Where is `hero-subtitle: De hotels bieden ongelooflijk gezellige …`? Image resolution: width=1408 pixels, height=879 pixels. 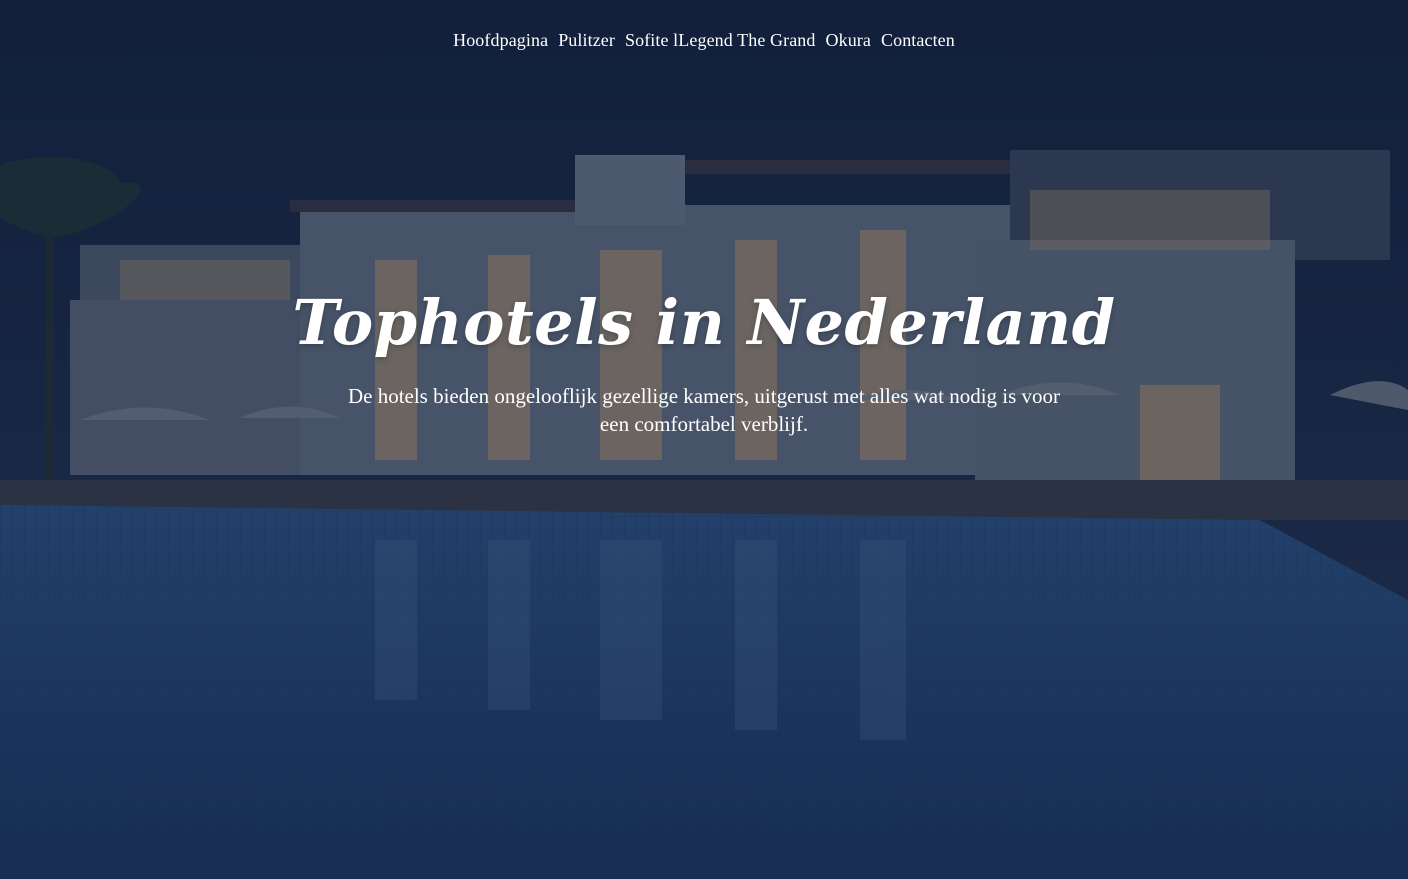 hero-subtitle: De hotels bieden ongelooflijk gezellige … is located at coordinates (704, 410).